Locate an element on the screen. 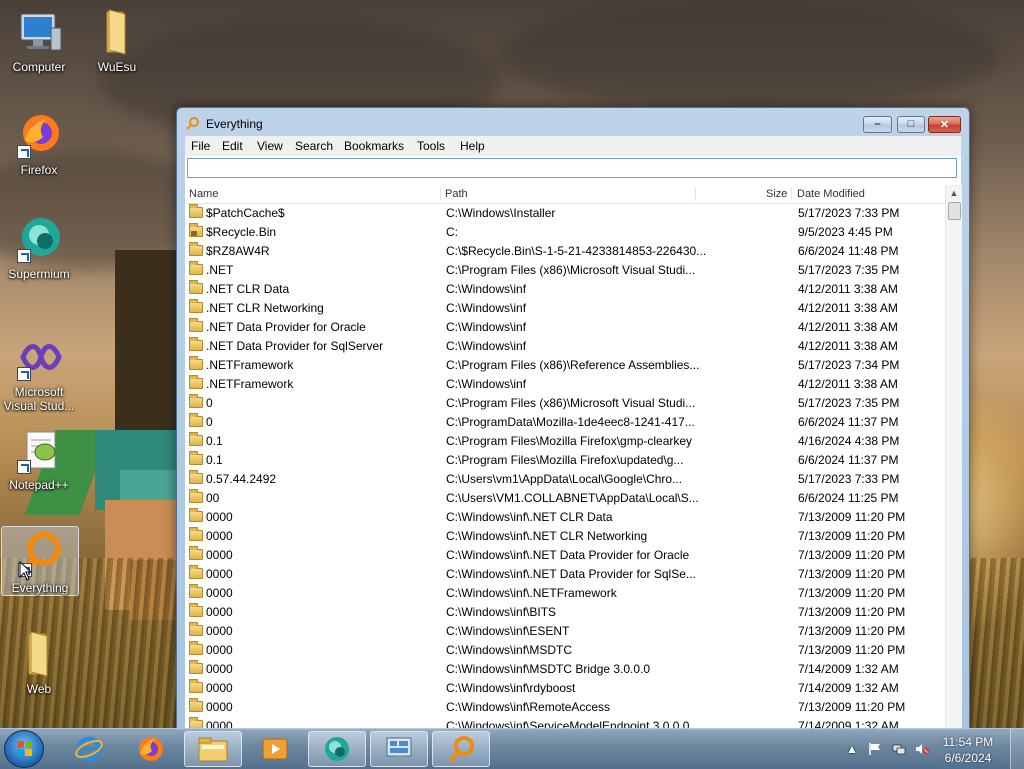  desktop-icon-everything: Everything is located at coordinates (40, 561).